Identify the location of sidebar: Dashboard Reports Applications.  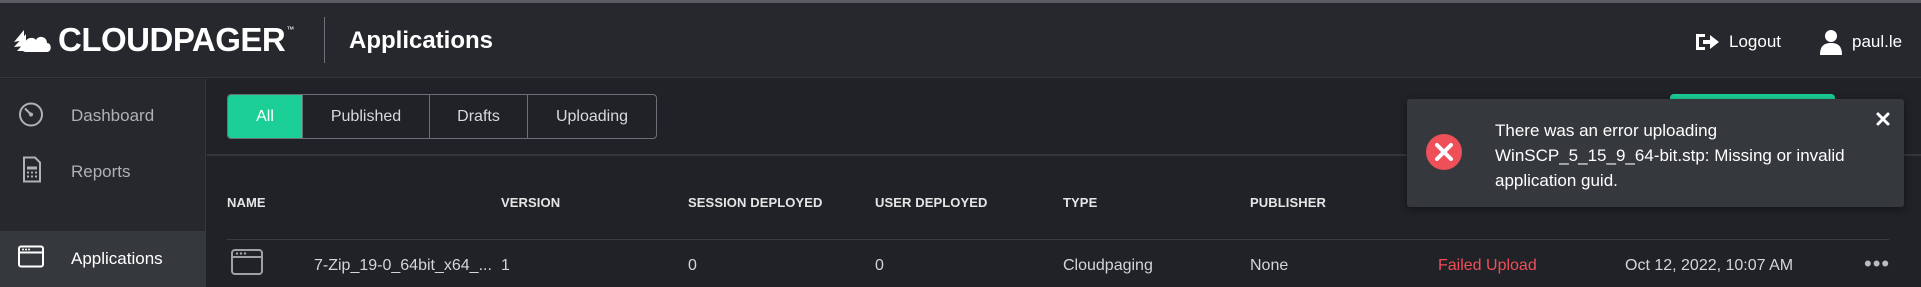
(103, 183).